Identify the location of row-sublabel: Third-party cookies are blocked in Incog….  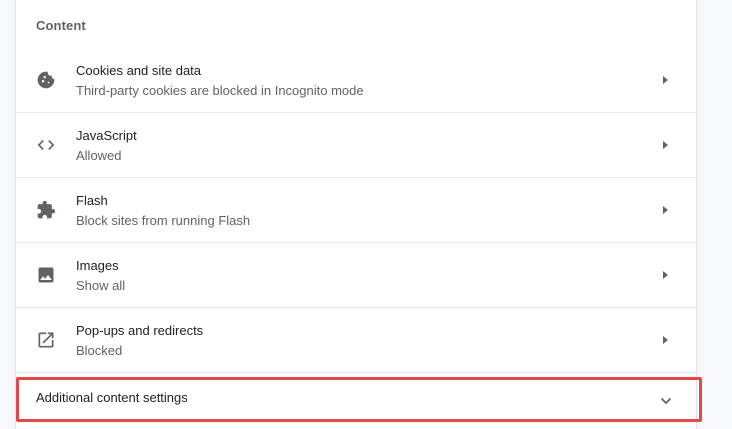
(220, 90).